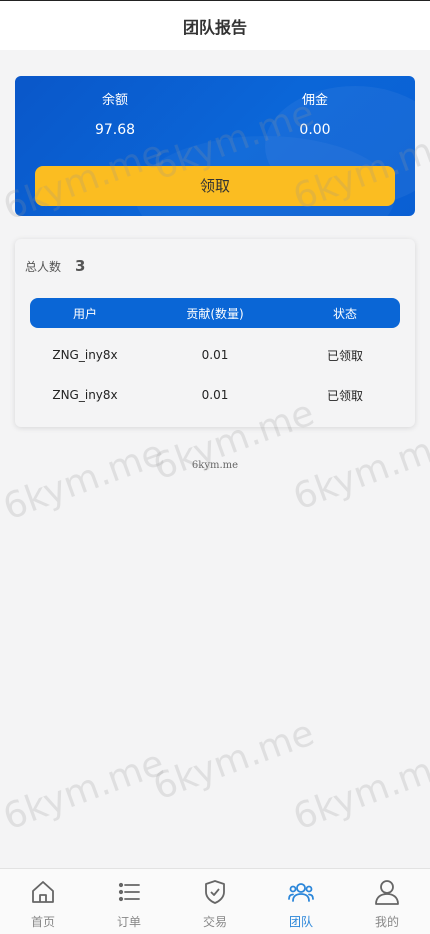 The width and height of the screenshot is (430, 934). Describe the element at coordinates (215, 146) in the screenshot. I see `balance-card: 余额 97.68 佣金 0.00 领取` at that location.